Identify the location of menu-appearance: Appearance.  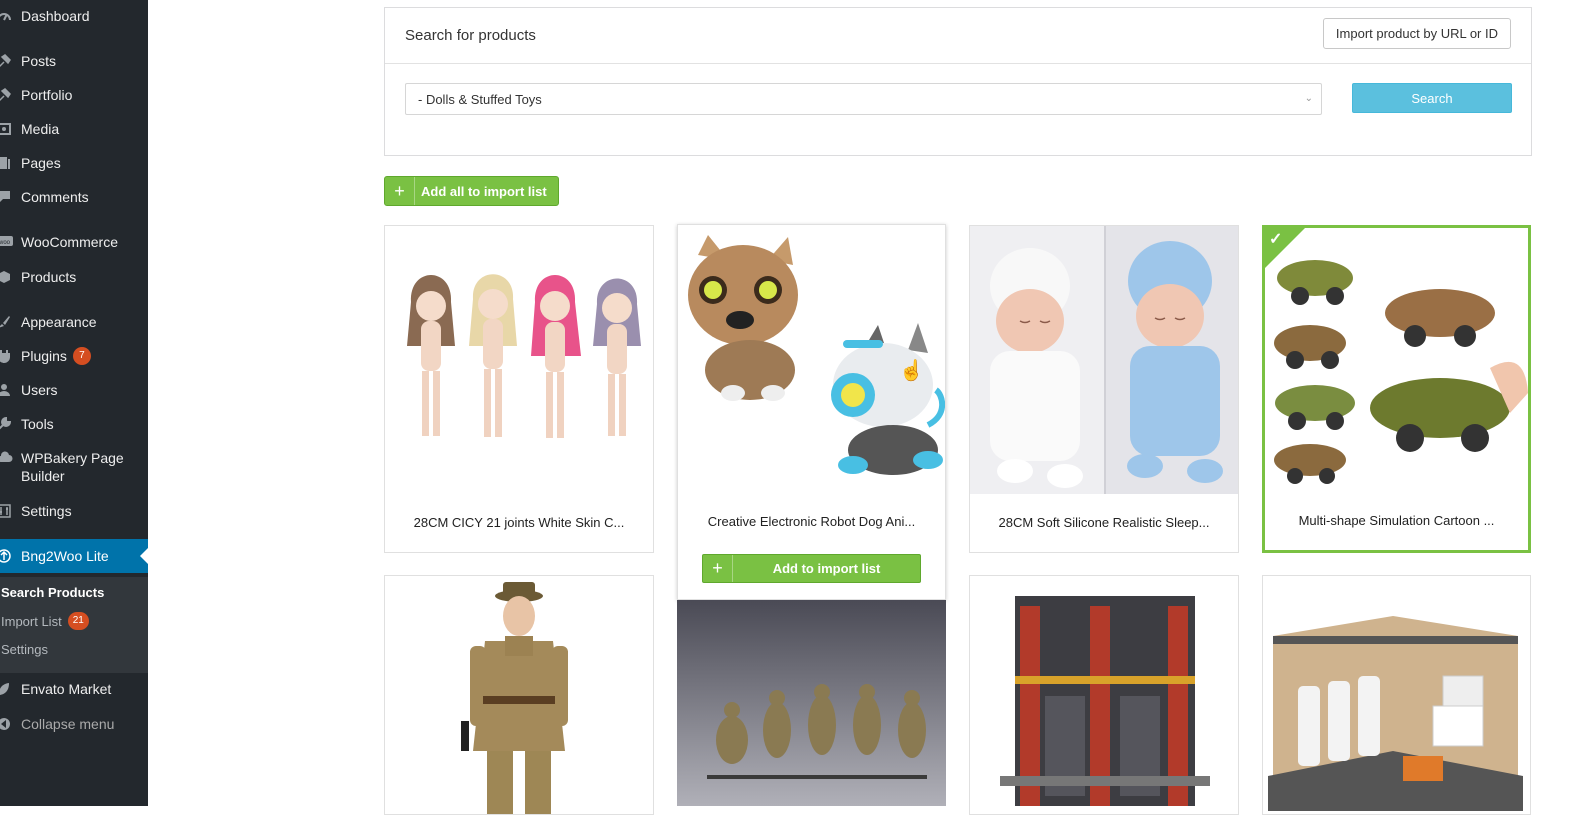
(74, 322).